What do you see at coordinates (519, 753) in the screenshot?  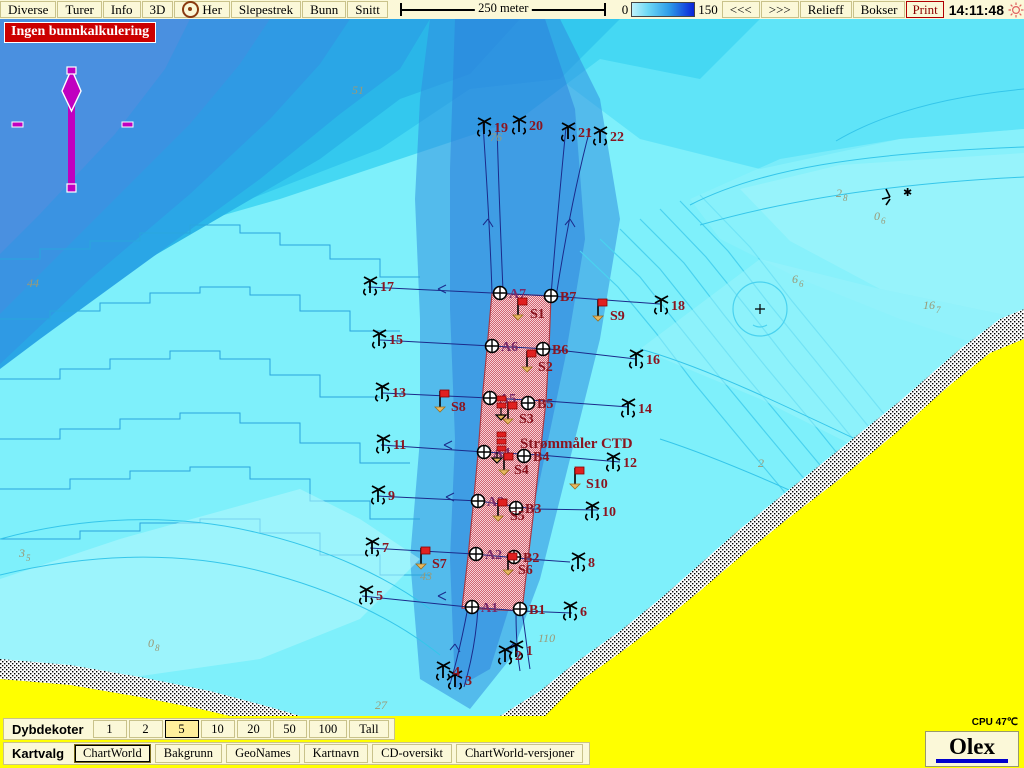 I see `chart-option-chartworld-versjoner: ChartWorld-versjoner` at bounding box center [519, 753].